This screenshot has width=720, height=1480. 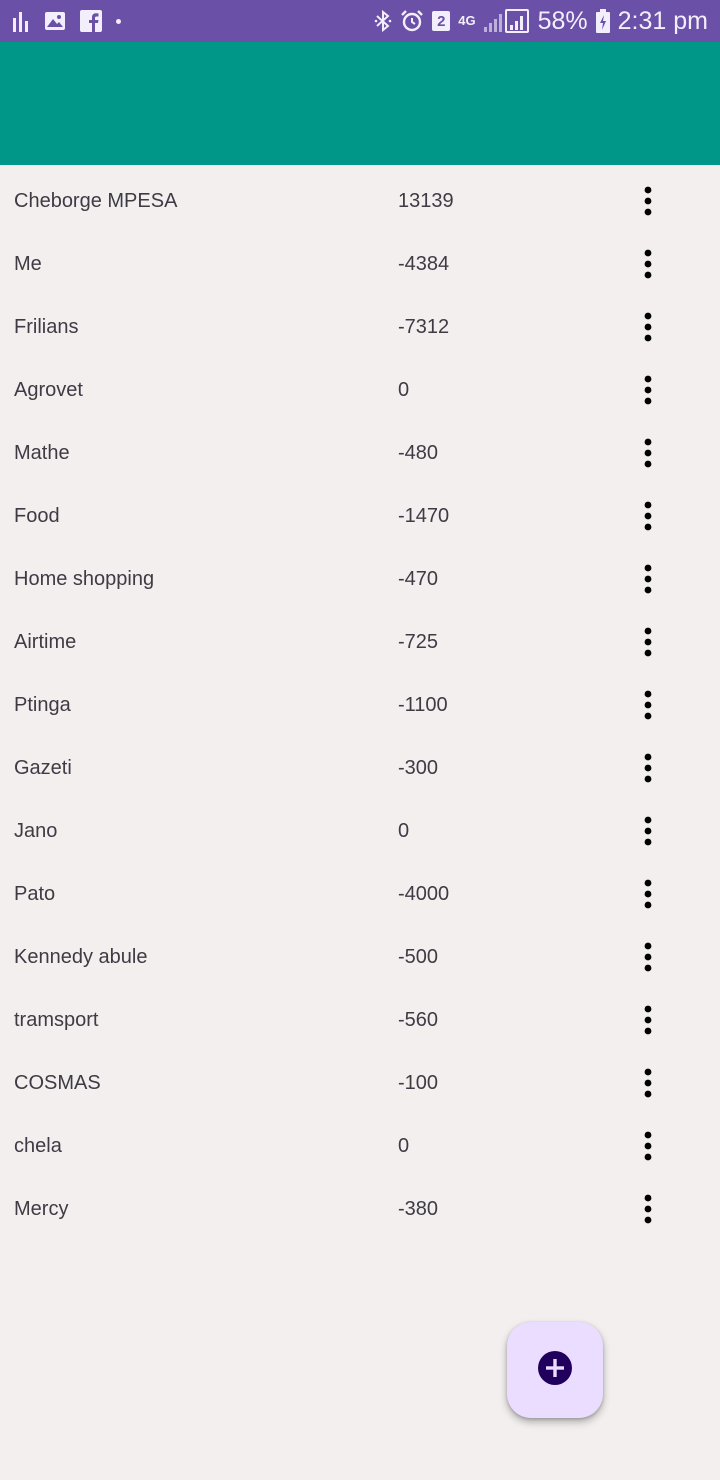 What do you see at coordinates (45, 642) in the screenshot?
I see `account-name: Airtime` at bounding box center [45, 642].